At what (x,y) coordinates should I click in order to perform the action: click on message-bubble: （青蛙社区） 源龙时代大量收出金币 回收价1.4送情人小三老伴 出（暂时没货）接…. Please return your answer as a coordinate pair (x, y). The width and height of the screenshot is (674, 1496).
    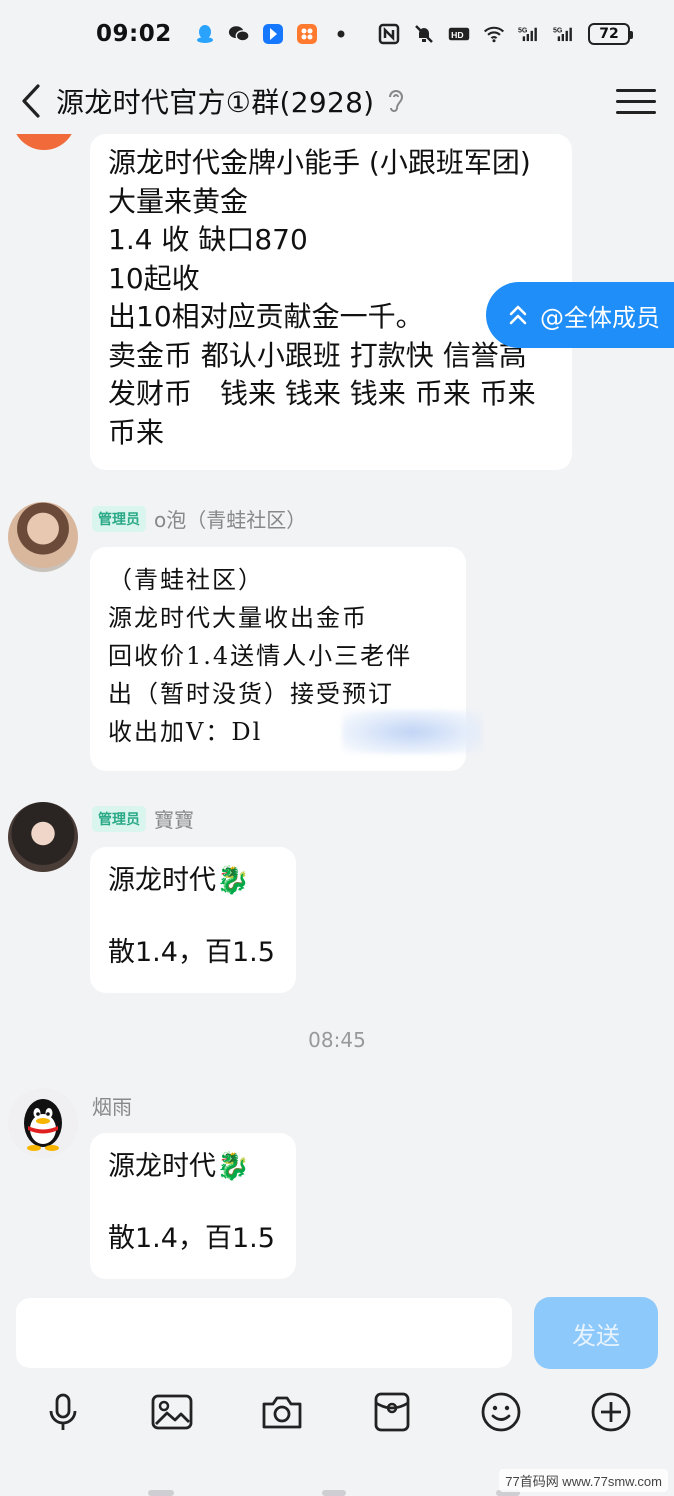
    Looking at the image, I should click on (286, 659).